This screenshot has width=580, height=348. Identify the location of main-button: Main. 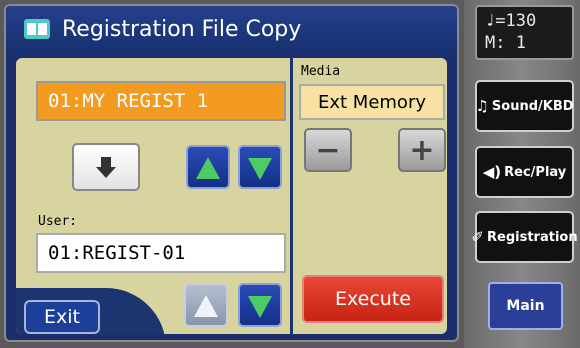
(525, 306).